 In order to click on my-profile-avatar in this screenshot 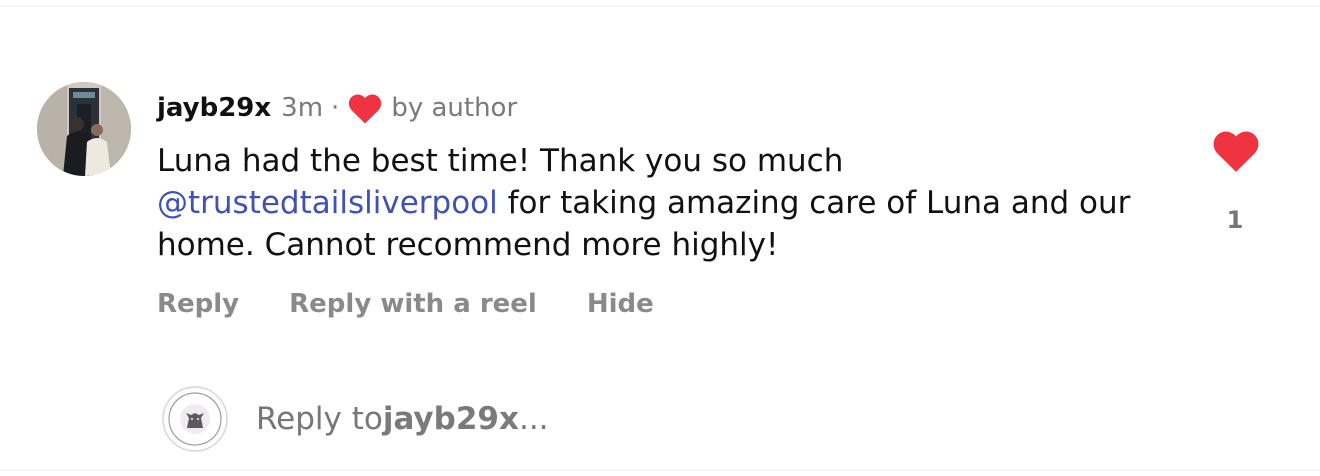, I will do `click(195, 419)`.